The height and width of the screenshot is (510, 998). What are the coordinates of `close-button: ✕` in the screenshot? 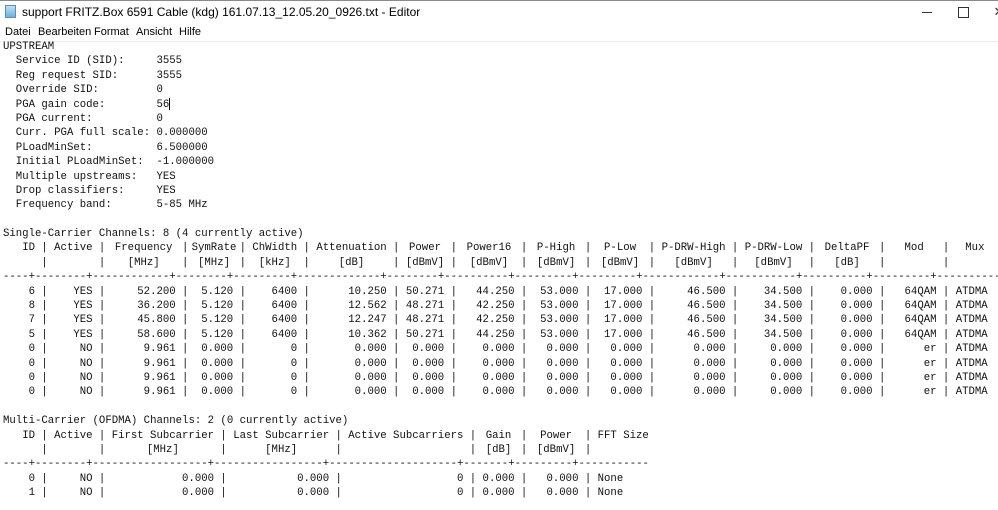 It's located at (989, 12).